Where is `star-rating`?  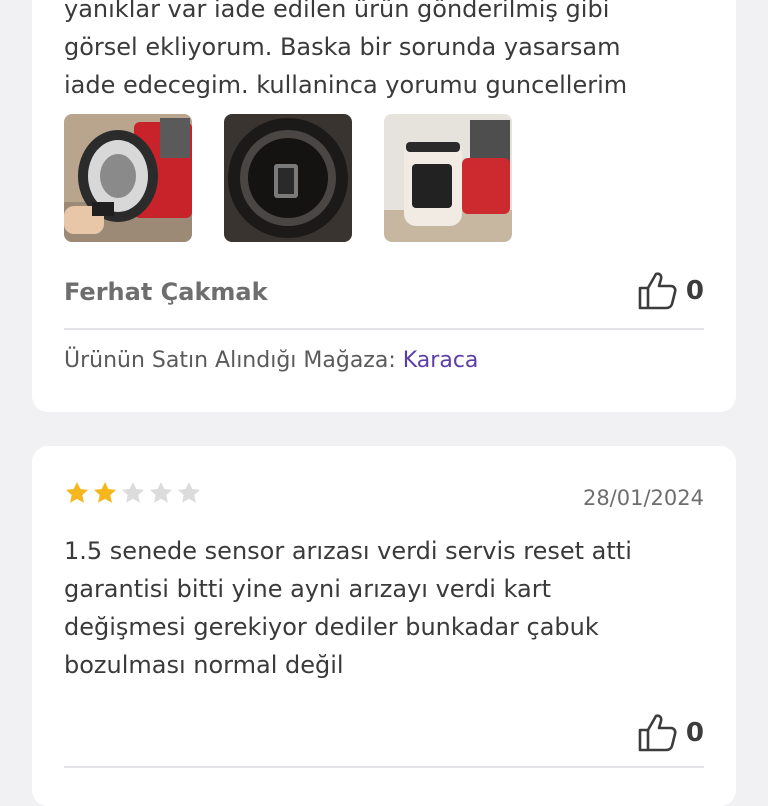
star-rating is located at coordinates (133, 493).